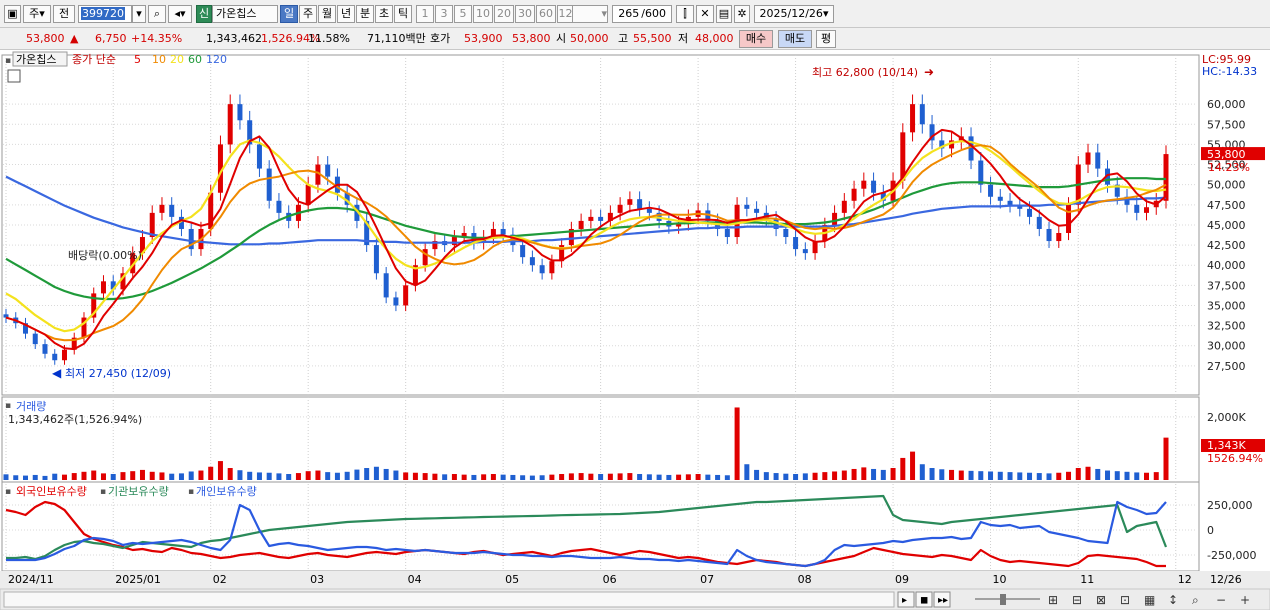 This screenshot has height=610, width=1270. What do you see at coordinates (525, 14) in the screenshot?
I see `interval-button-30: 30` at bounding box center [525, 14].